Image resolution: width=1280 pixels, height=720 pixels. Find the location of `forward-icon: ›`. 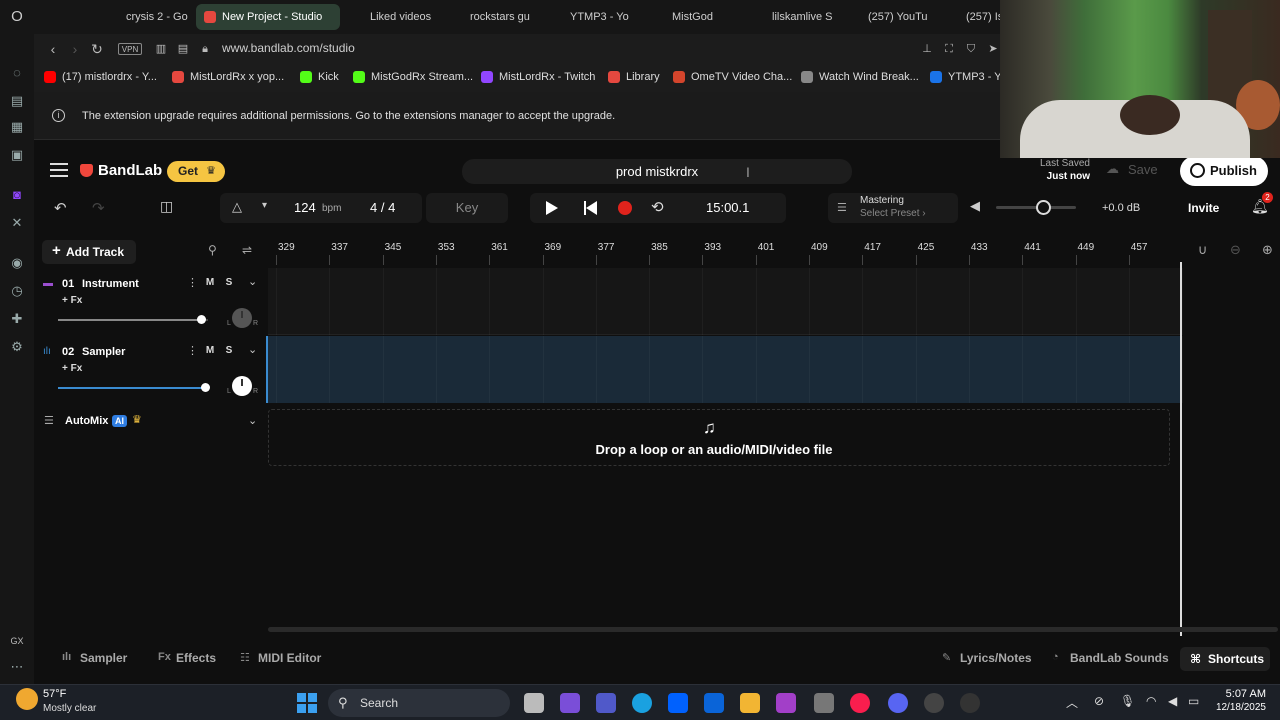

forward-icon: › is located at coordinates (75, 49).